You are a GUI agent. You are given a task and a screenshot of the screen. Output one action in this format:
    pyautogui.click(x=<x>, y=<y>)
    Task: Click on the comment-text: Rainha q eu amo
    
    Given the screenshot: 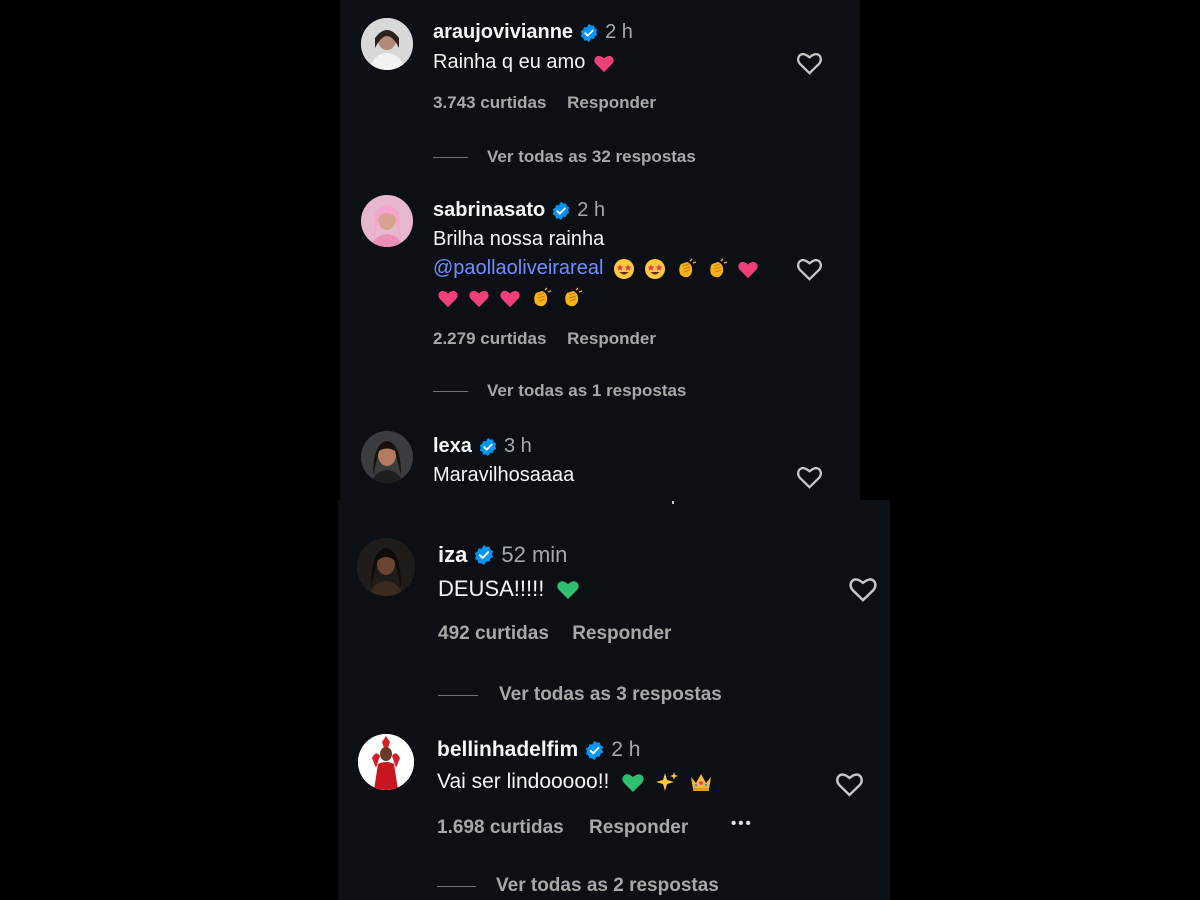 What is the action you would take?
    pyautogui.click(x=509, y=62)
    